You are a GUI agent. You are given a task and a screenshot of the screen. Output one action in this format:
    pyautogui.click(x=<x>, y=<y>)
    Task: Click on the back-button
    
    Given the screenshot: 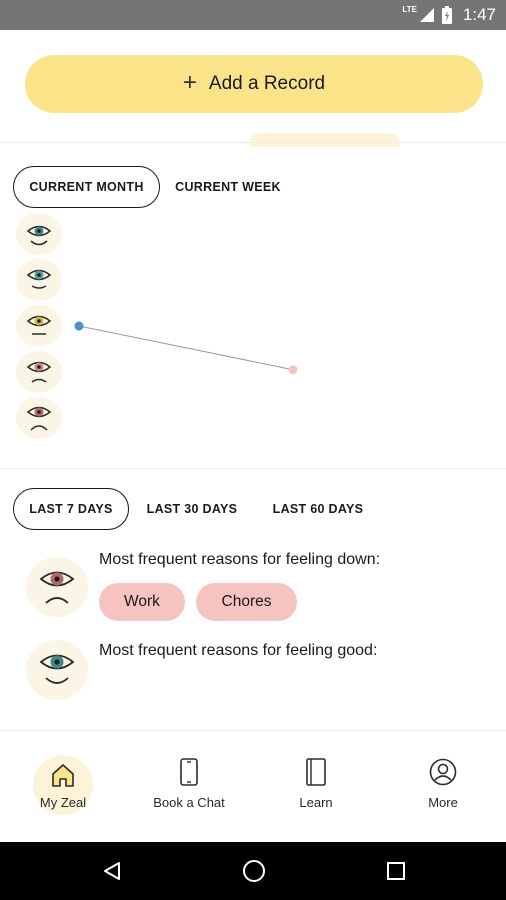 What is the action you would take?
    pyautogui.click(x=112, y=871)
    